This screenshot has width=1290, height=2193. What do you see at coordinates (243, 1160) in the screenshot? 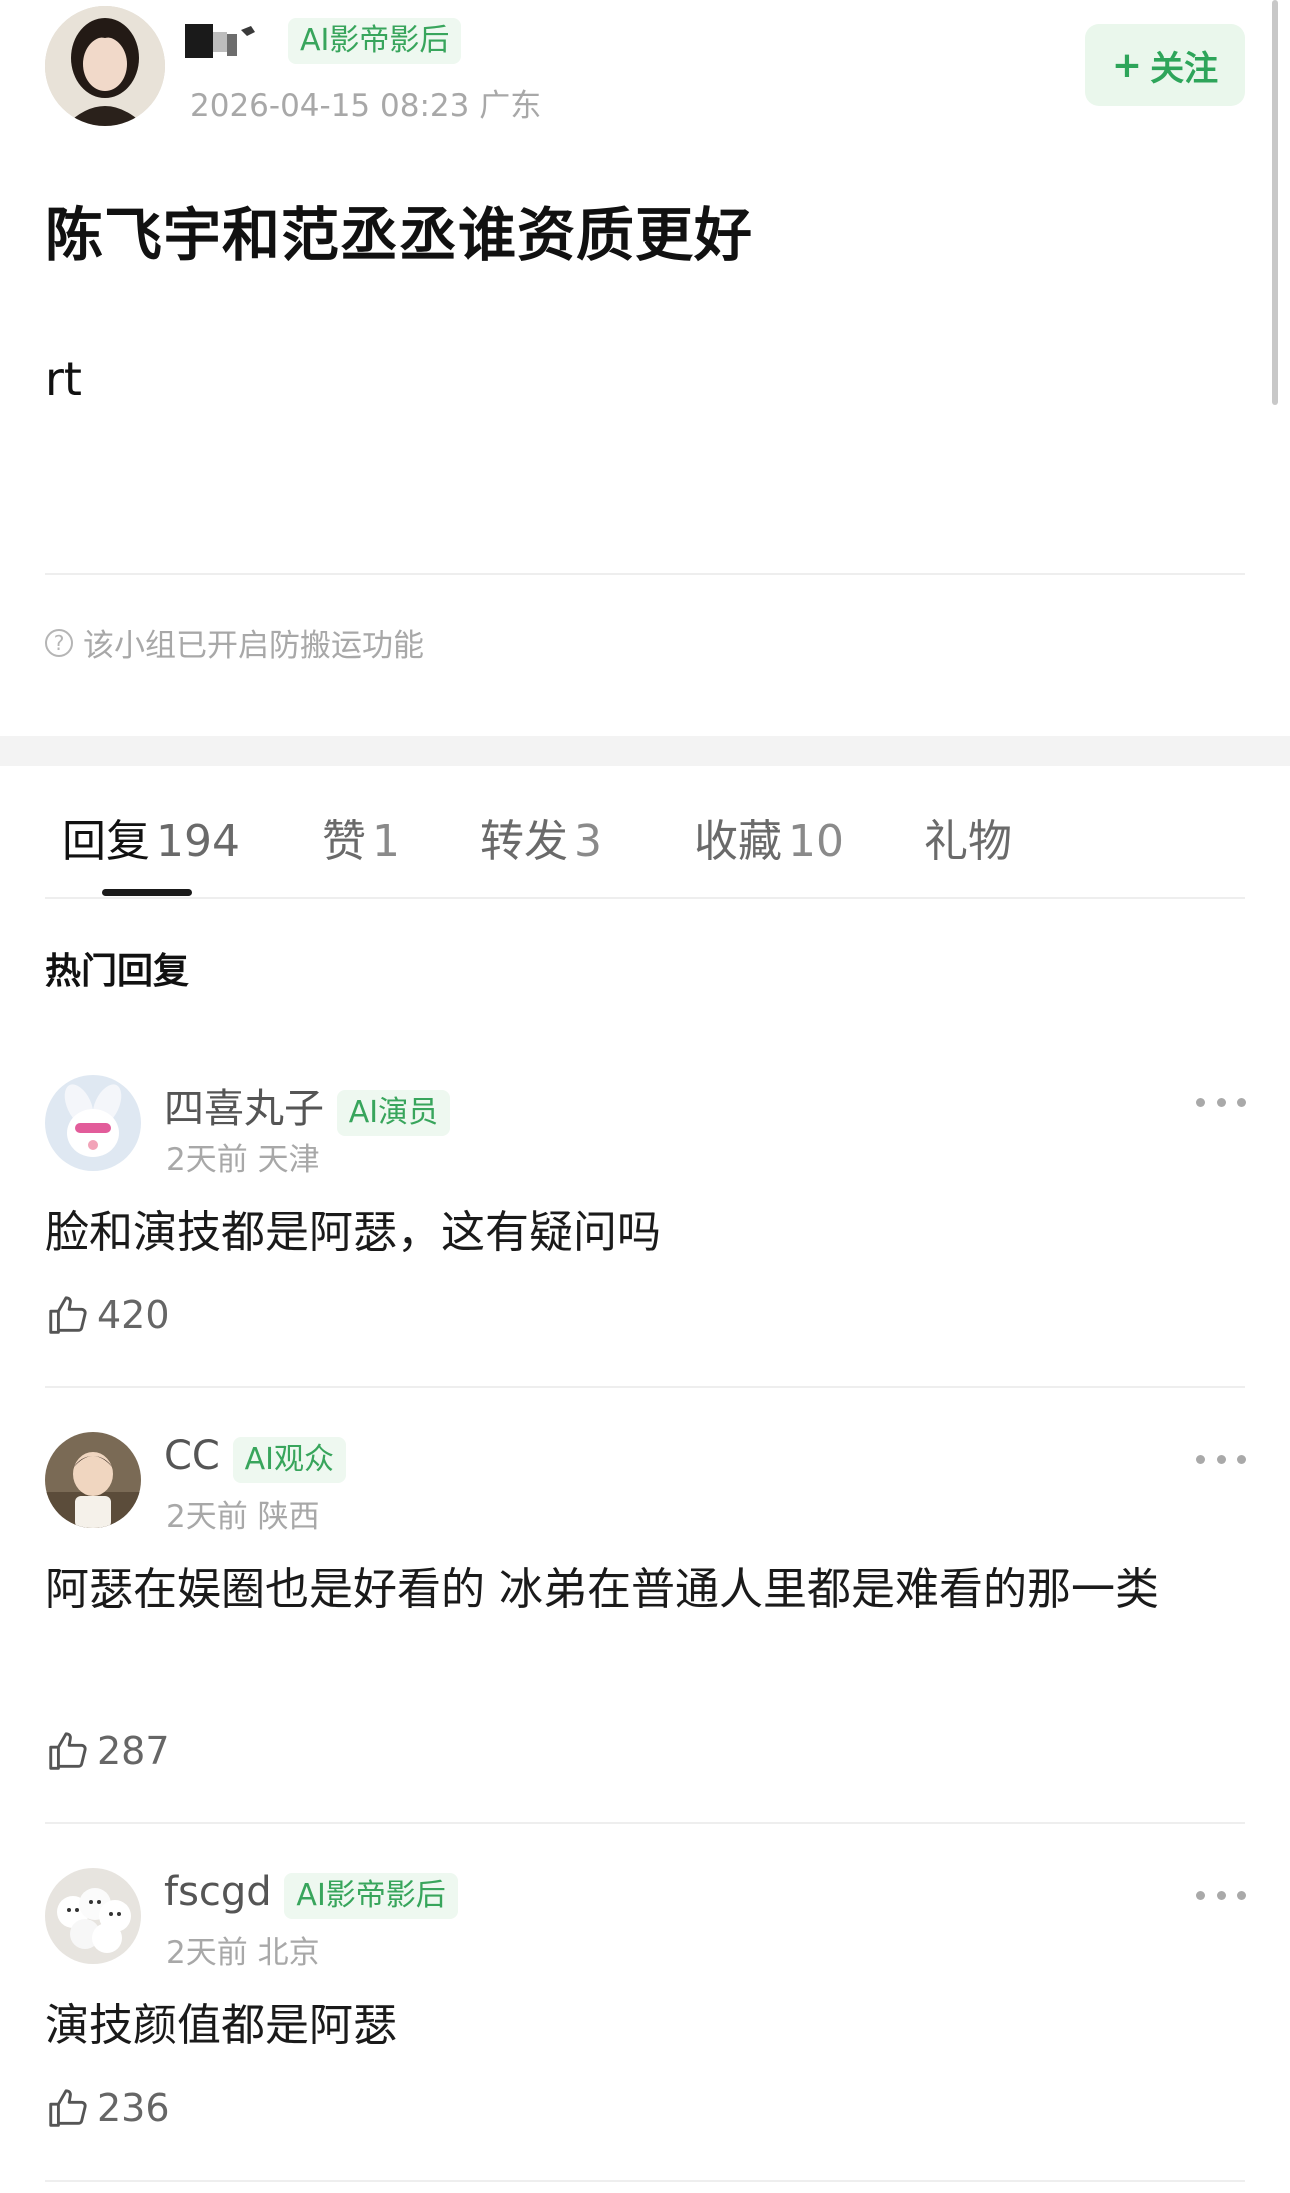
I see `comment-meta: 2天前 天津` at bounding box center [243, 1160].